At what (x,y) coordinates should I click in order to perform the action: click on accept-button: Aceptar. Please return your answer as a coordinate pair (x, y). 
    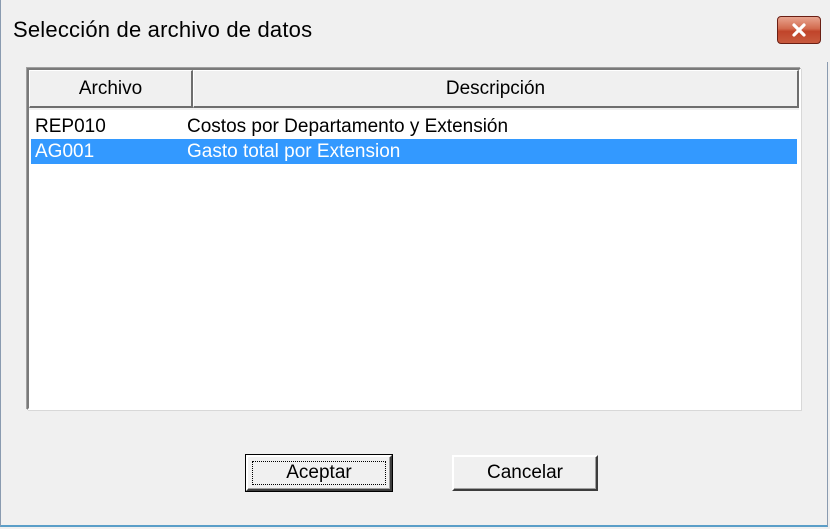
    Looking at the image, I should click on (319, 473).